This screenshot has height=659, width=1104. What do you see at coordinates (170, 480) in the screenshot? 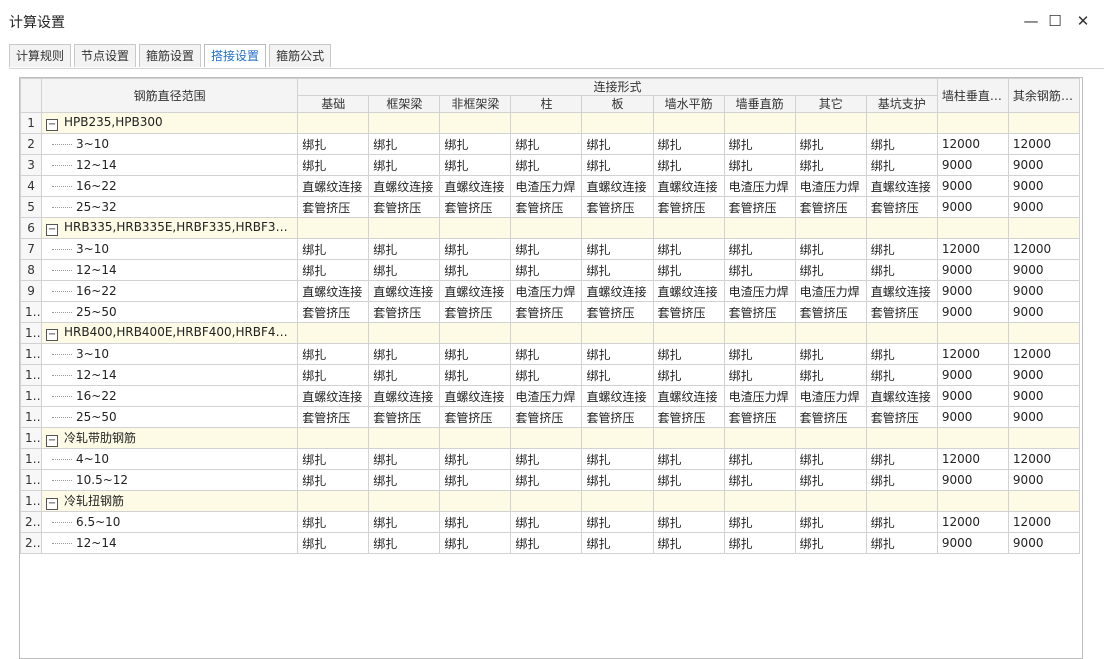
I see `range-cell: 10.5~12` at bounding box center [170, 480].